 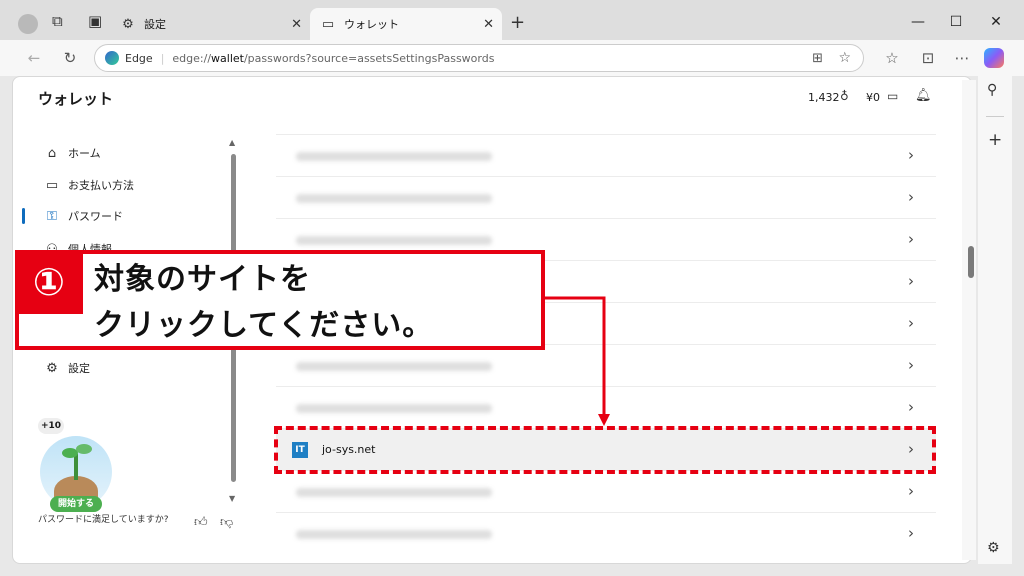 What do you see at coordinates (95, 21) in the screenshot?
I see `tab-actions-icon: ▣` at bounding box center [95, 21].